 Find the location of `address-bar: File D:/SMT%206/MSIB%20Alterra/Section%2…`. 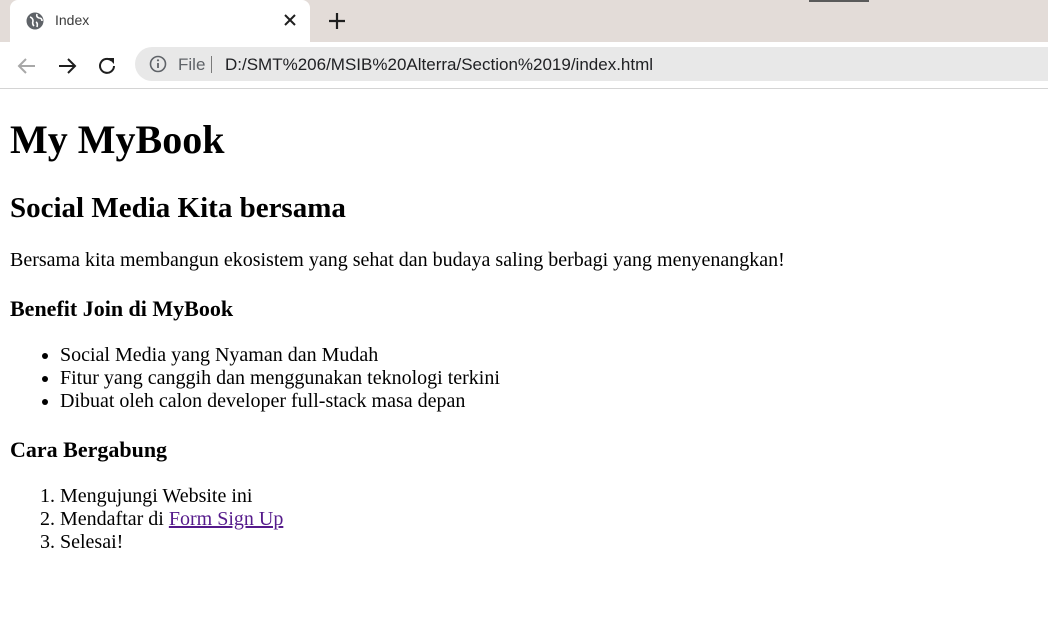

address-bar: File D:/SMT%206/MSIB%20Alterra/Section%2… is located at coordinates (591, 64).